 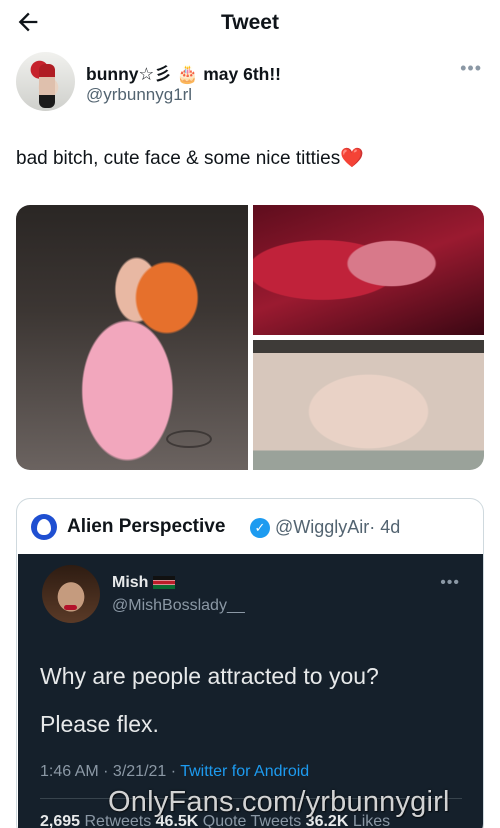 I want to click on page-title: Tweet, so click(x=250, y=22).